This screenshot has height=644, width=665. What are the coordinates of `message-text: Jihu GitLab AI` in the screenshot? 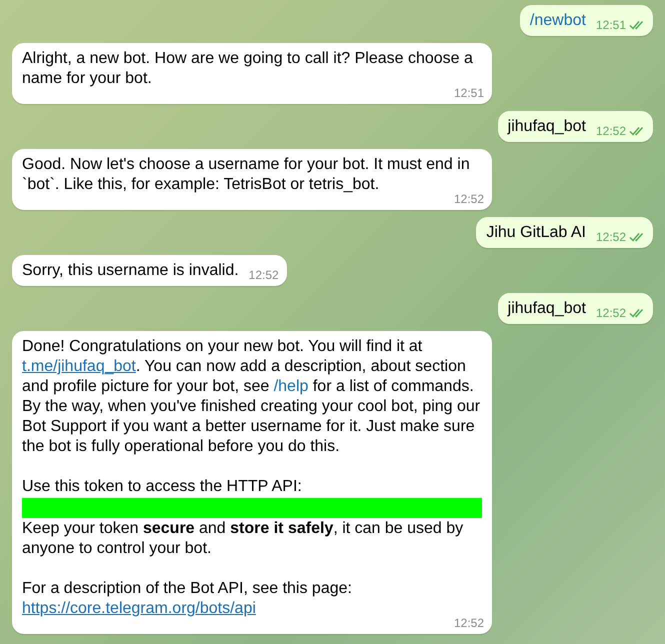 It's located at (536, 233).